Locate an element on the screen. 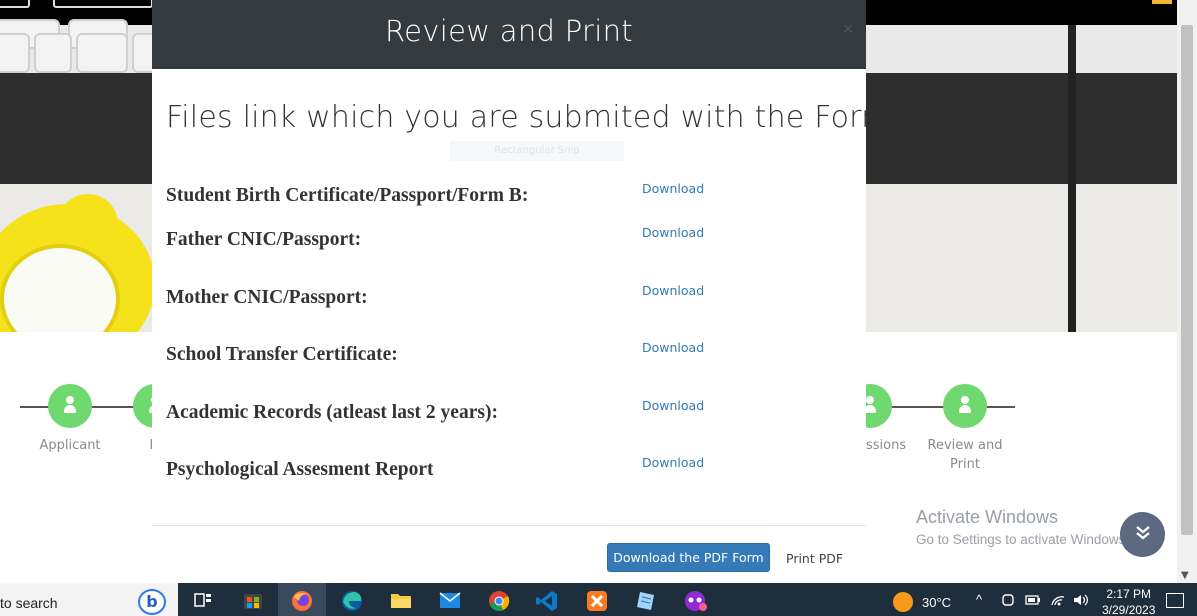  taskbar-clock: 2:17 PM 3/29/2023 is located at coordinates (1128, 601).